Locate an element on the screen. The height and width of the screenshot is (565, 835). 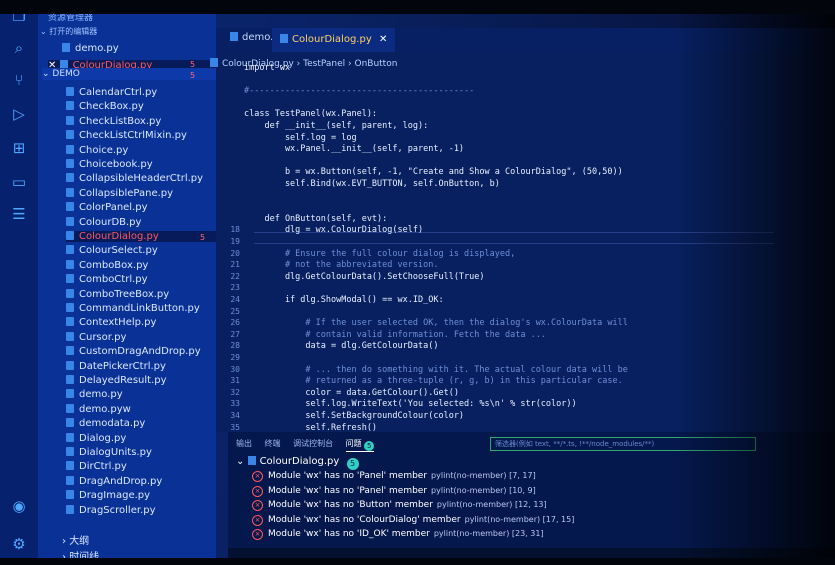
line-number: 26 is located at coordinates (235, 323).